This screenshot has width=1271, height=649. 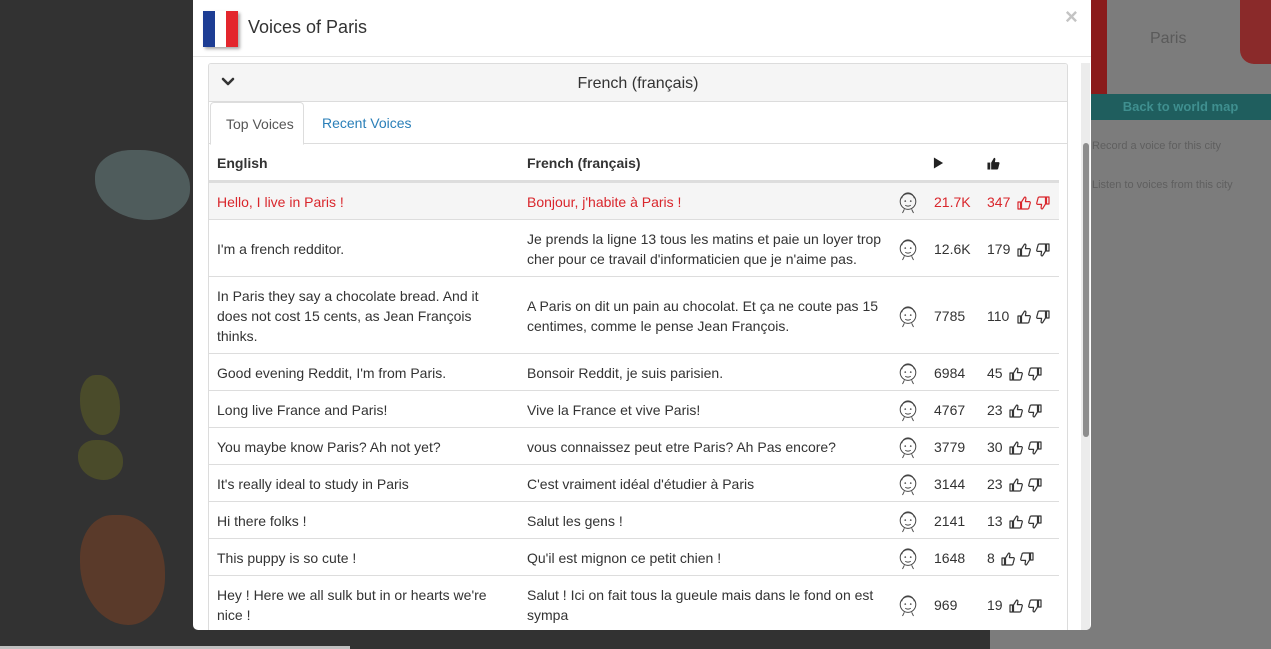 I want to click on play-count: 21.7K, so click(x=952, y=202).